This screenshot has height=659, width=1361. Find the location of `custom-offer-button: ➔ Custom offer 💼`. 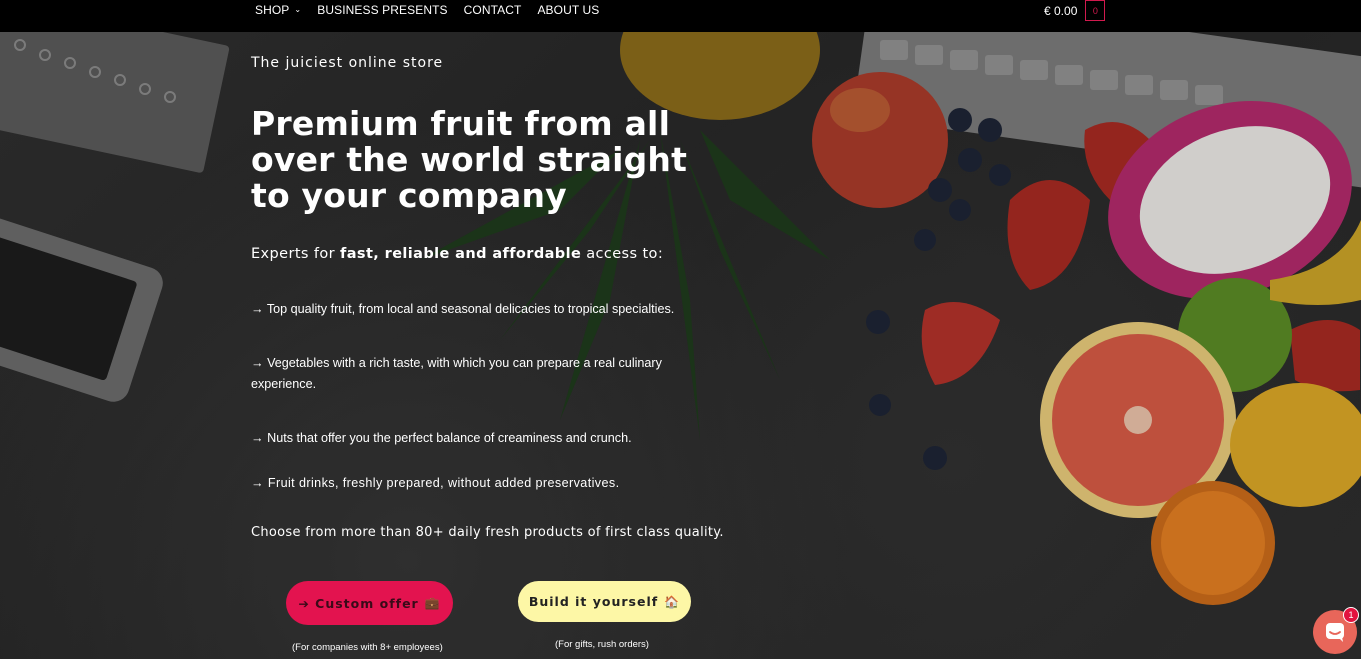

custom-offer-button: ➔ Custom offer 💼 is located at coordinates (369, 603).